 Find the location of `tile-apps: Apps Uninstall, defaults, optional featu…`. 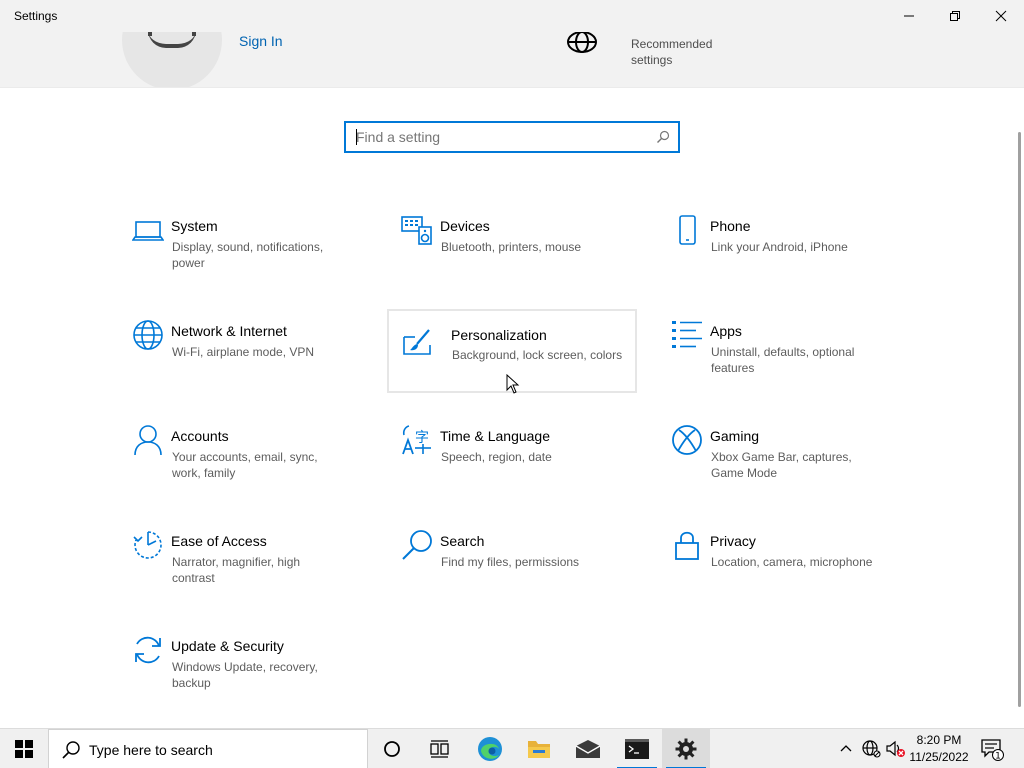

tile-apps: Apps Uninstall, defaults, optional featu… is located at coordinates (784, 355).